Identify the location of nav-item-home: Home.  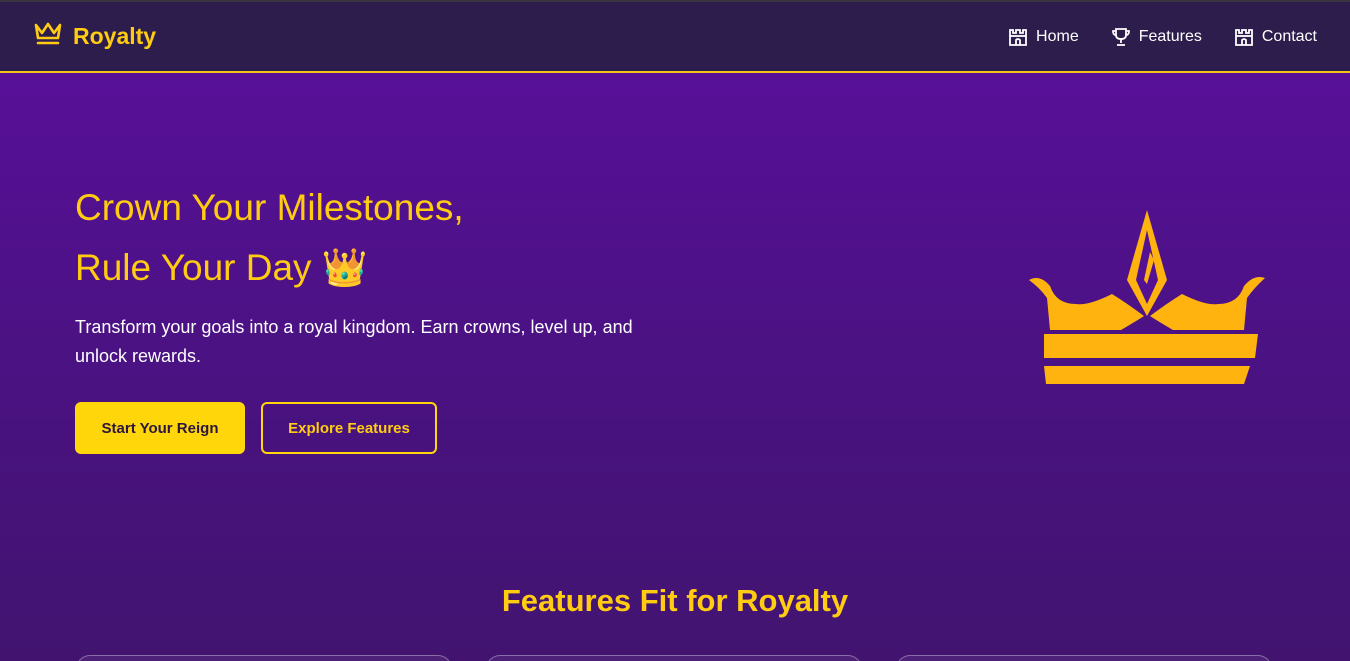
(1043, 37).